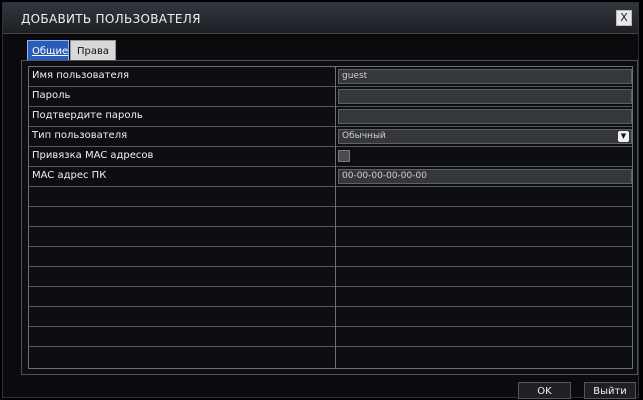 This screenshot has height=400, width=643. Describe the element at coordinates (485, 136) in the screenshot. I see `user-type-select: Обычный ▼` at that location.